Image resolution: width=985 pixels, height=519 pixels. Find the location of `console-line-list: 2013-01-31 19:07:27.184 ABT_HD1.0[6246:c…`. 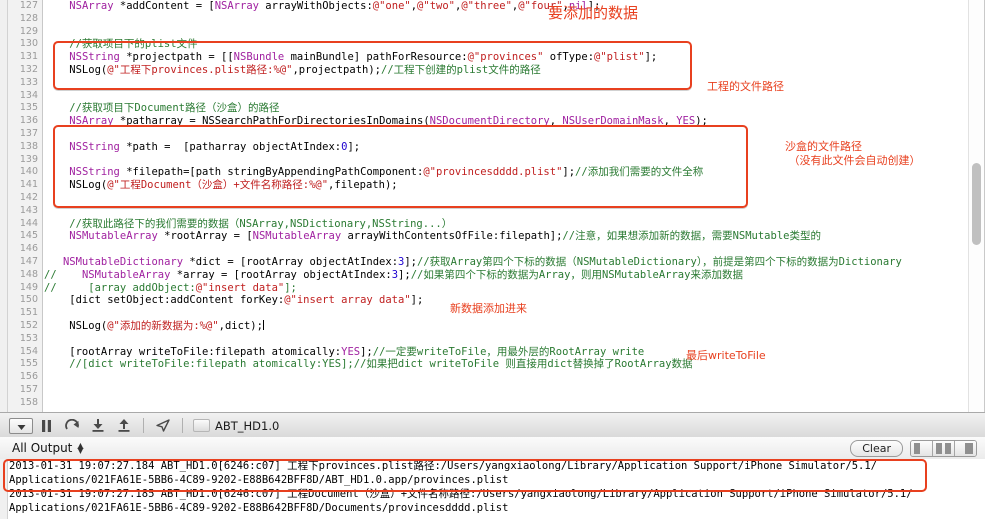

console-line-list: 2013-01-31 19:07:27.184 ABT_HD1.0[6246:c… is located at coordinates (497, 487).